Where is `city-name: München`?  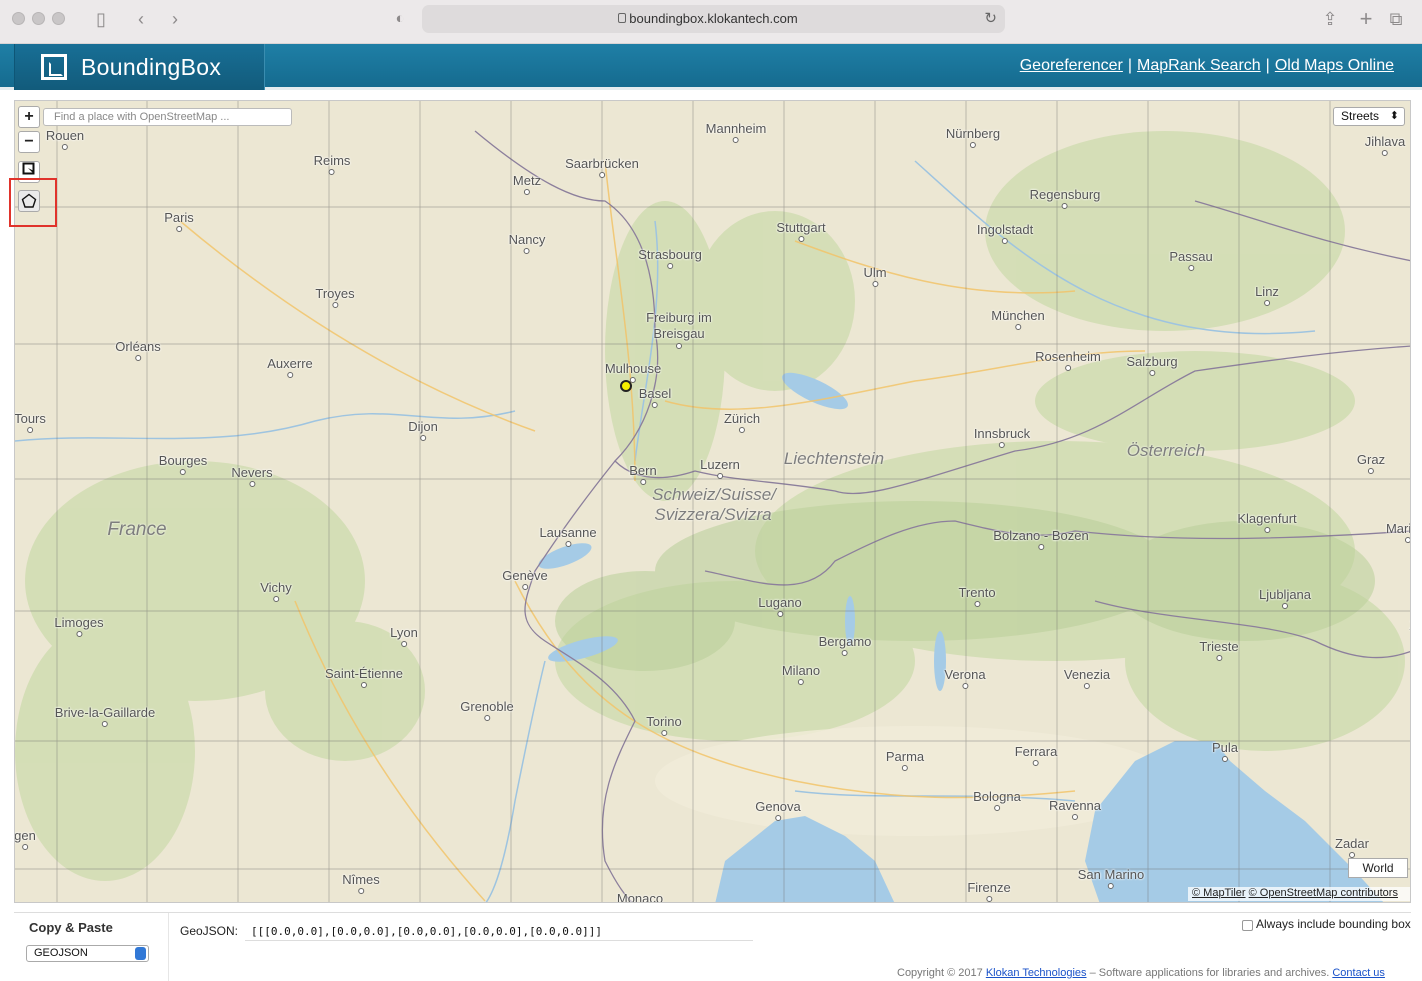
city-name: München is located at coordinates (1018, 315).